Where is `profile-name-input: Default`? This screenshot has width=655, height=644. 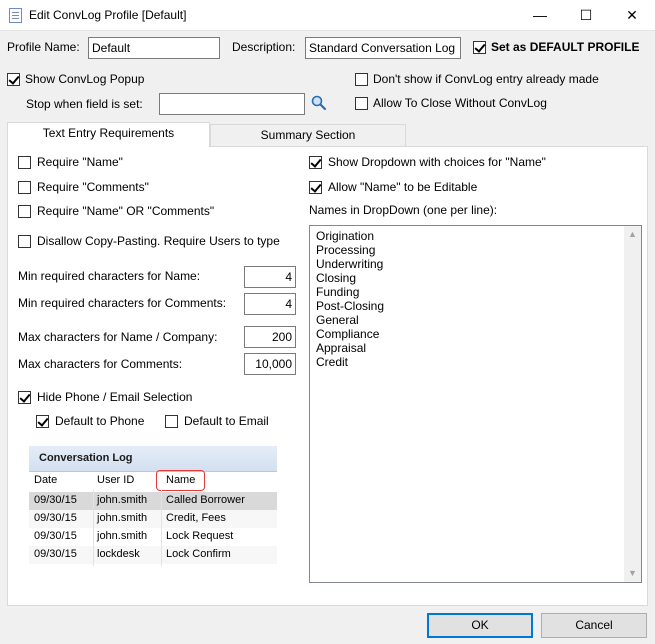 profile-name-input: Default is located at coordinates (154, 48).